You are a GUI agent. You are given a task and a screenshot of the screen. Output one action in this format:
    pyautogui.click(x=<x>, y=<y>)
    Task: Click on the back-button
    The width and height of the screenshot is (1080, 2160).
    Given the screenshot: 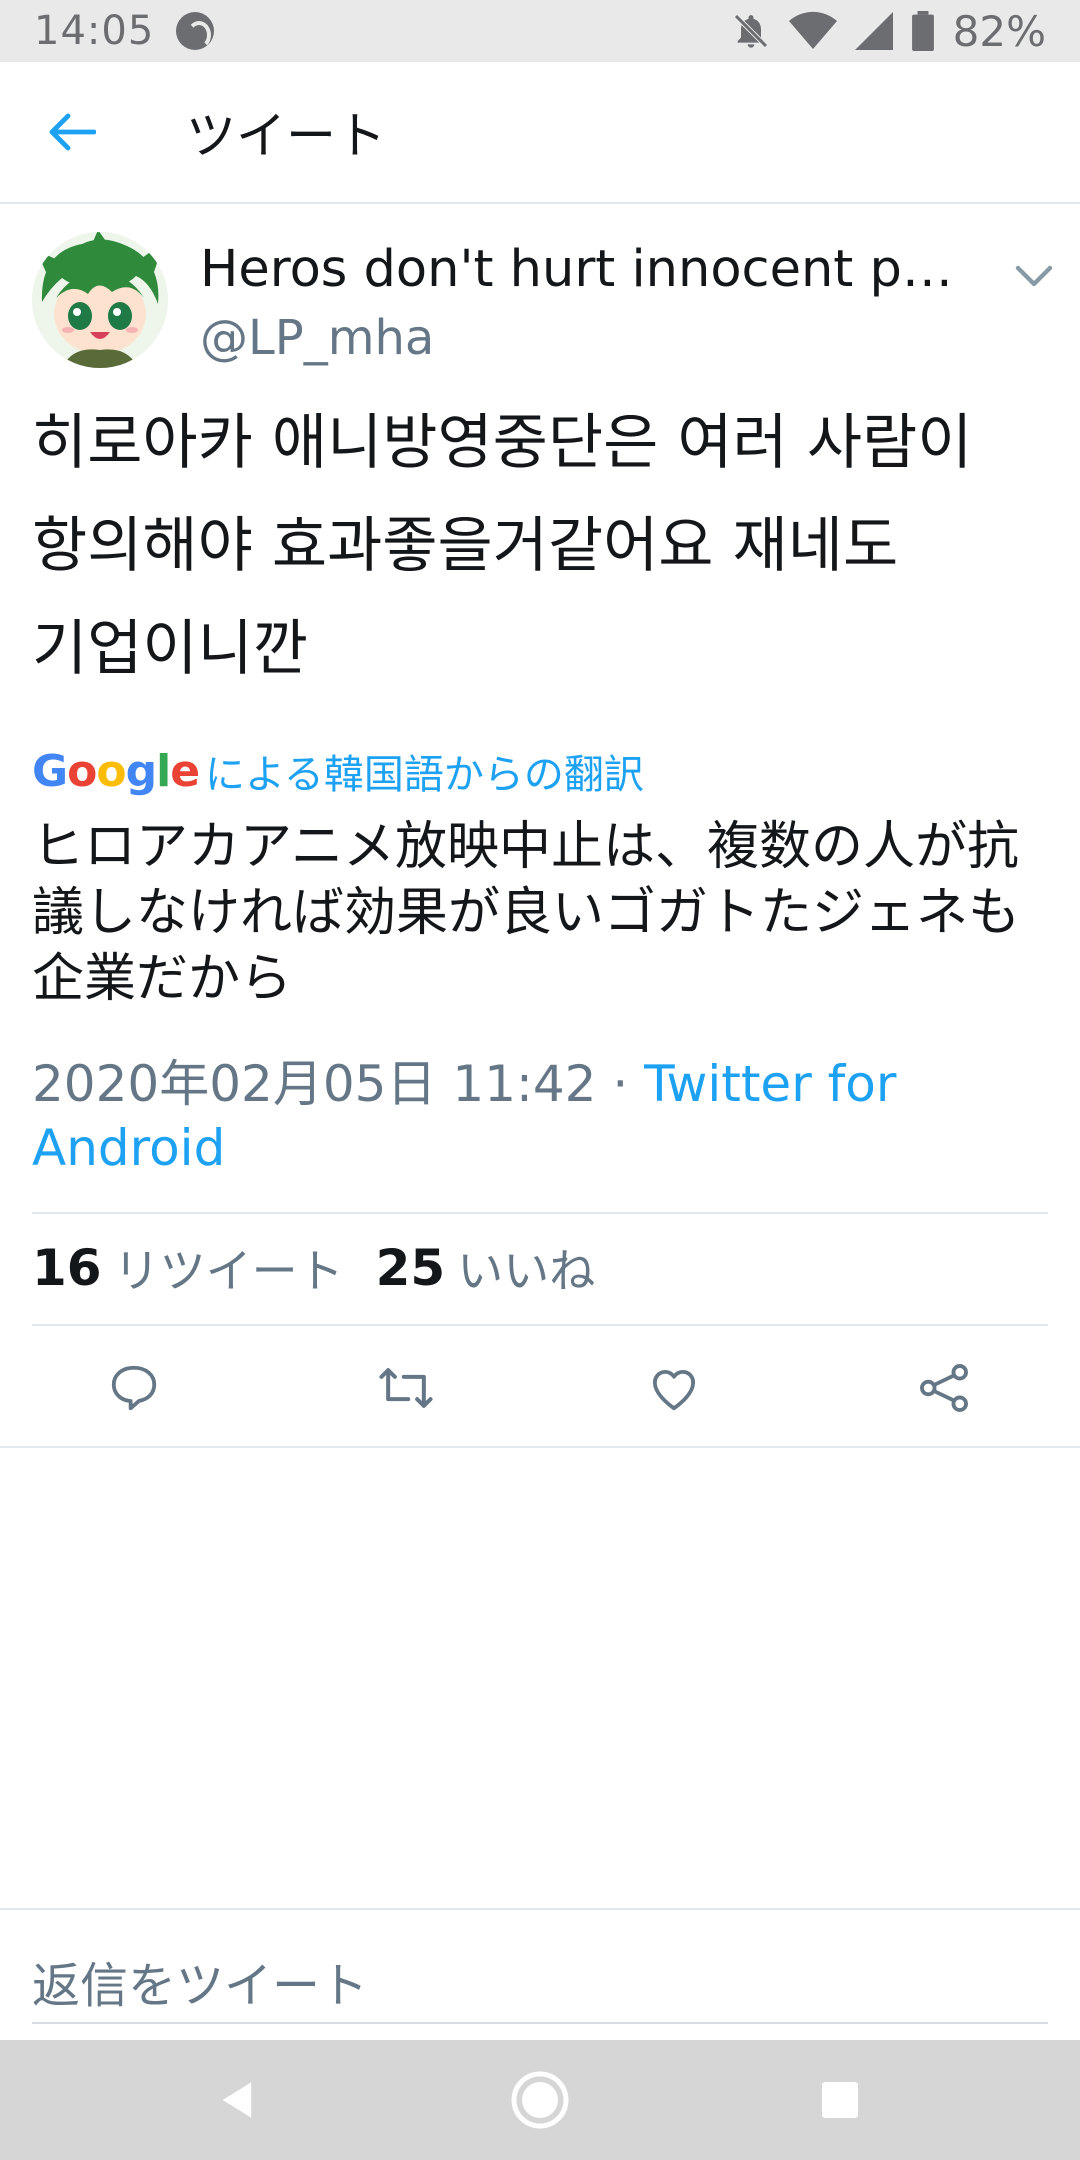 What is the action you would take?
    pyautogui.click(x=72, y=132)
    